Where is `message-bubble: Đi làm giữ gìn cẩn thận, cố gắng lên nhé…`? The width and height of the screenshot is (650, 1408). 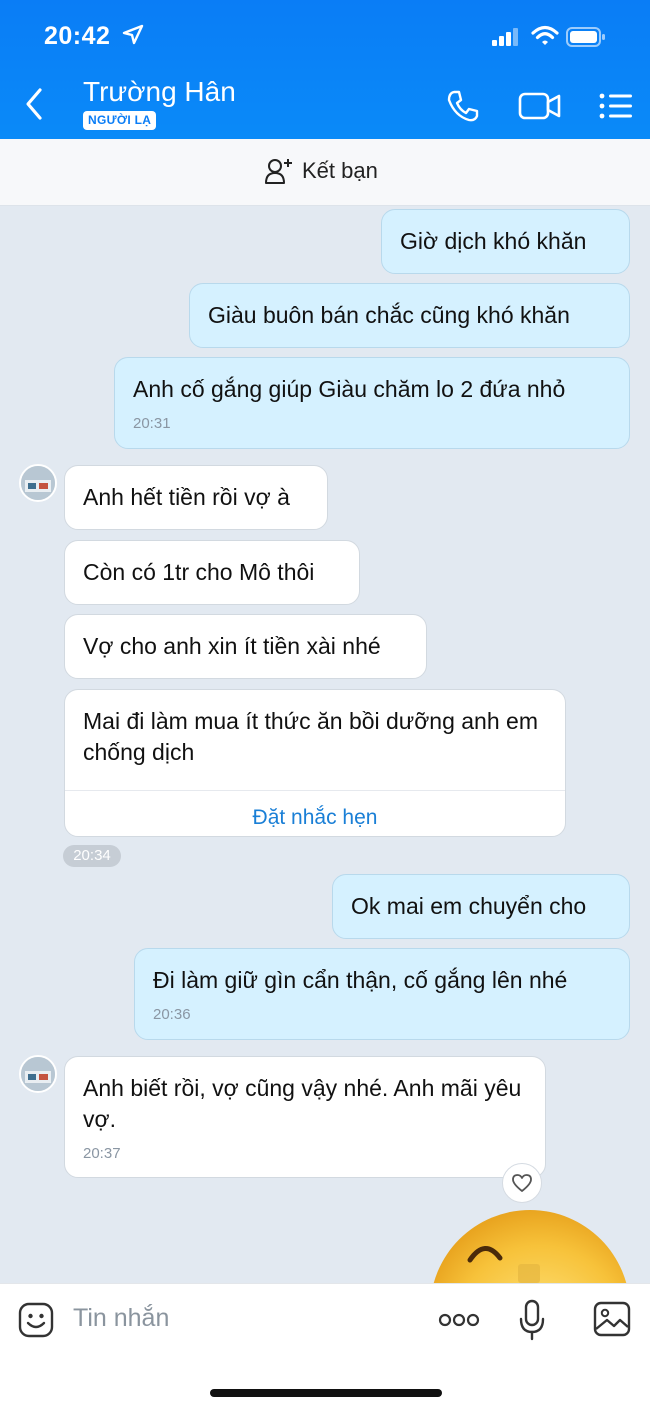
message-bubble: Đi làm giữ gìn cẩn thận, cố gắng lên nhé… is located at coordinates (382, 994).